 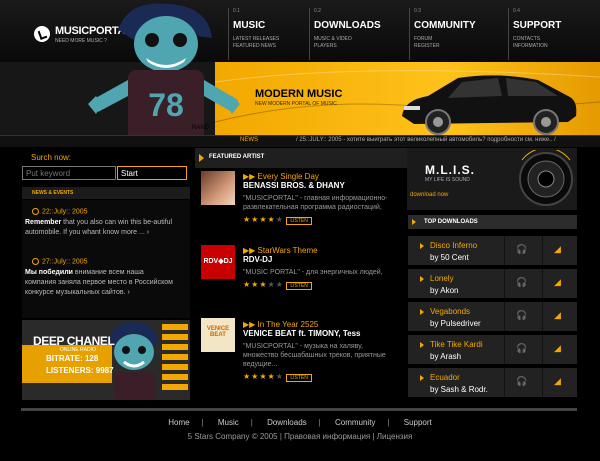 I want to click on artist-logo: RDV◆DJ, so click(x=218, y=262).